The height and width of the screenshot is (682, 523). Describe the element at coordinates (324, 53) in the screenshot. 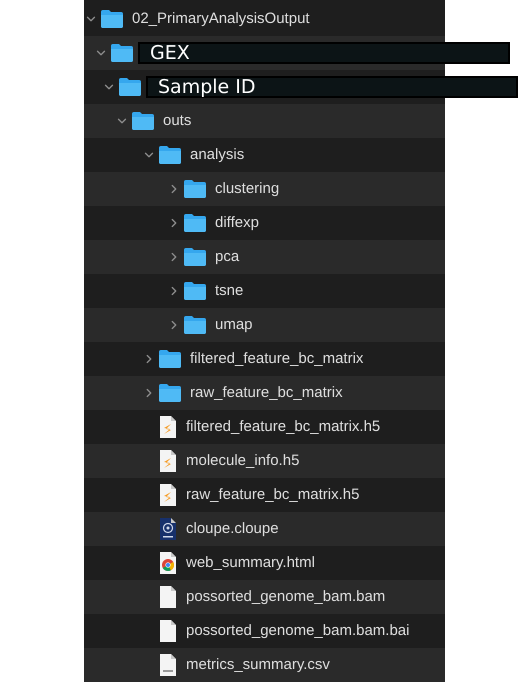

I see `redaction-bar: GEX` at that location.